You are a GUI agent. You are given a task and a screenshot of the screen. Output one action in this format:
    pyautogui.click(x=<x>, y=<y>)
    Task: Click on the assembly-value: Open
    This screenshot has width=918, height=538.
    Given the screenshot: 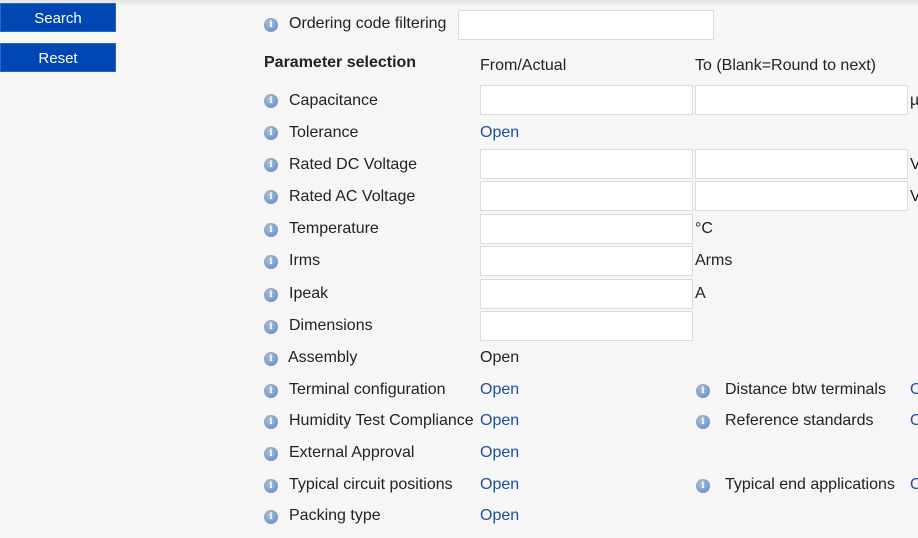 What is the action you would take?
    pyautogui.click(x=500, y=357)
    